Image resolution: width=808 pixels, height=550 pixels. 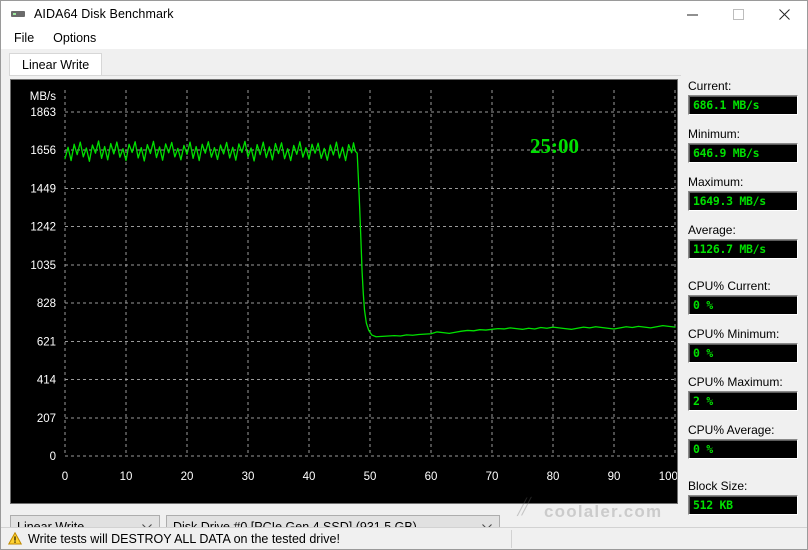 I want to click on svg-text: 90, so click(x=614, y=477).